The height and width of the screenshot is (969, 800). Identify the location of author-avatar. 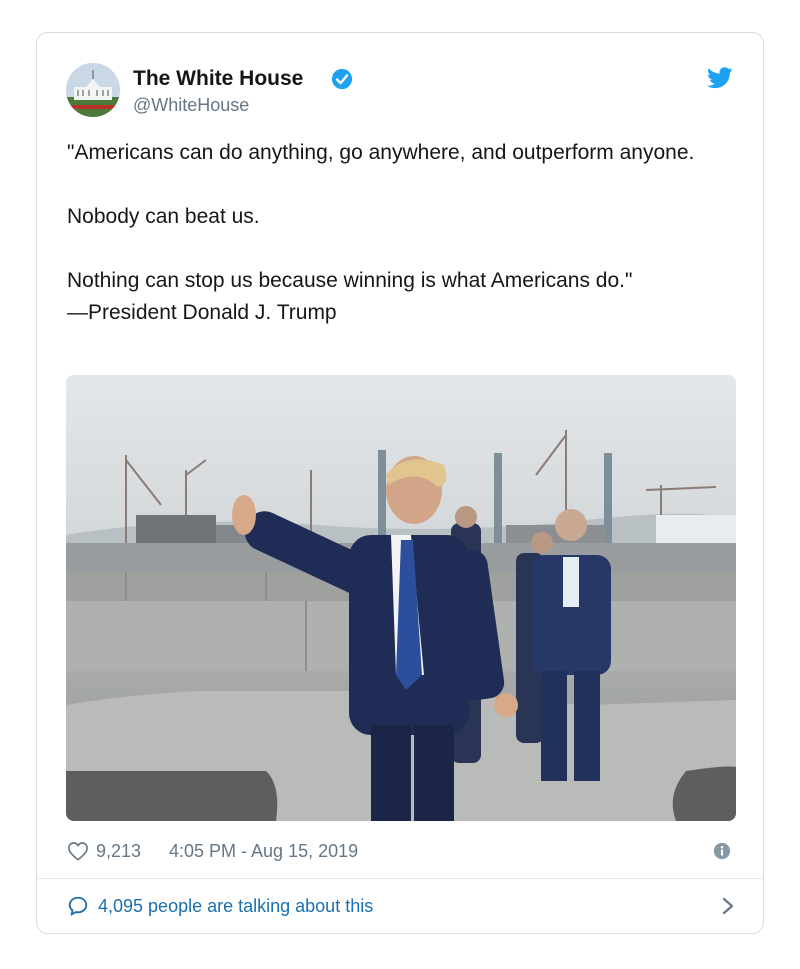
(93, 90).